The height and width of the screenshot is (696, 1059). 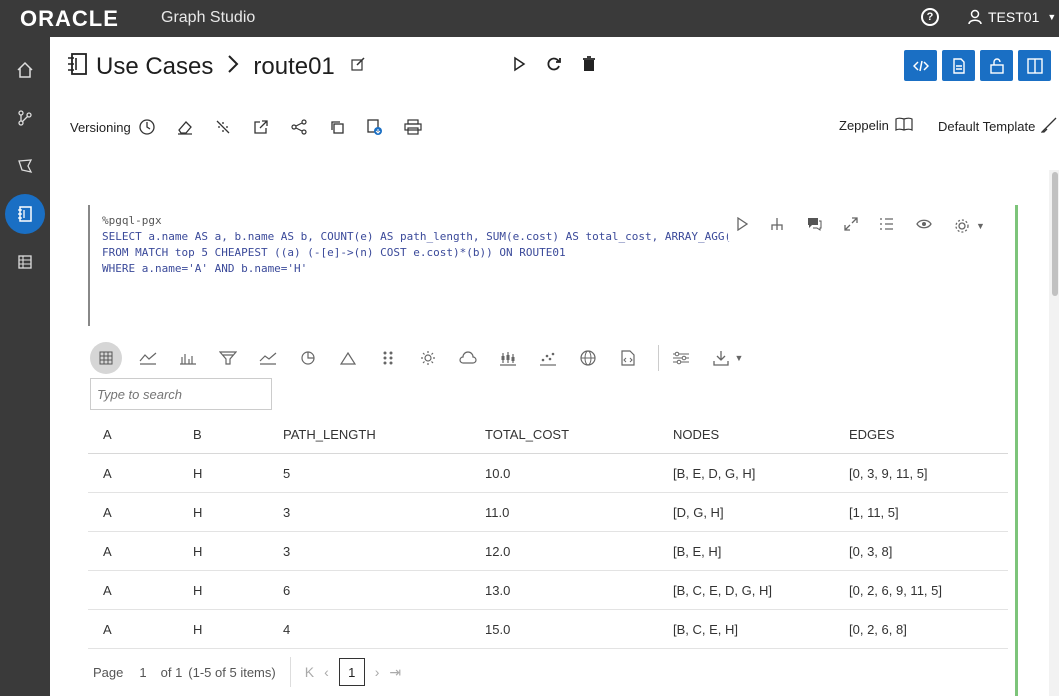 What do you see at coordinates (468, 358) in the screenshot?
I see `cloud-icon` at bounding box center [468, 358].